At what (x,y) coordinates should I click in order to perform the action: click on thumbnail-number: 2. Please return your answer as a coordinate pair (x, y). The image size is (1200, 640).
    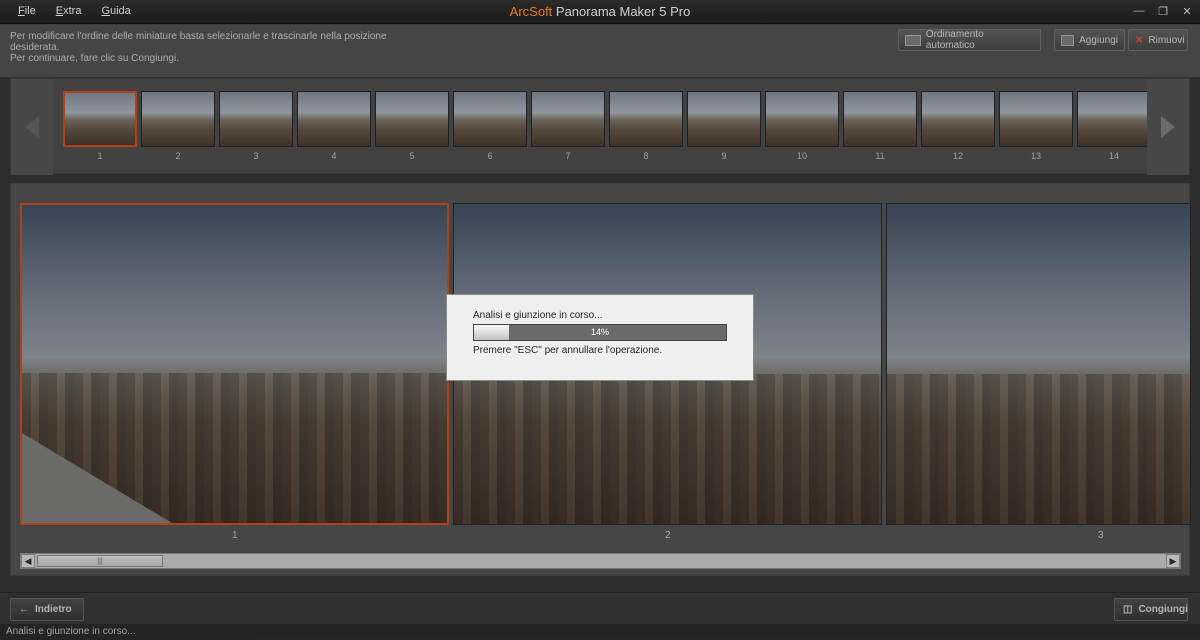
    Looking at the image, I should click on (178, 156).